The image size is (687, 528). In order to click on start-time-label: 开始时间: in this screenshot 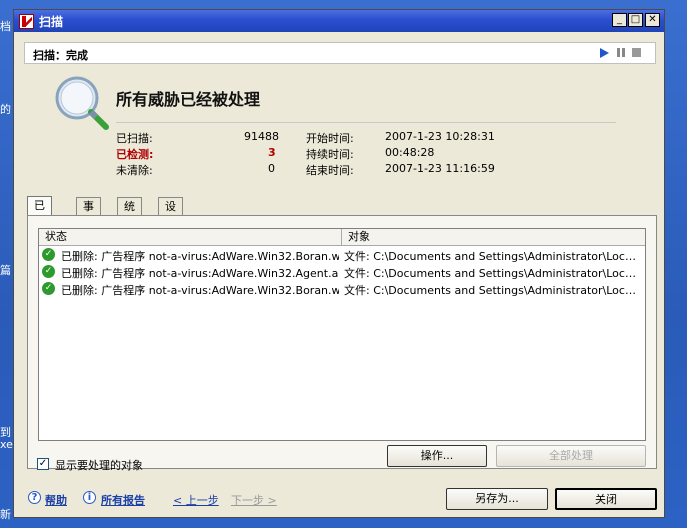, I will do `click(330, 138)`.